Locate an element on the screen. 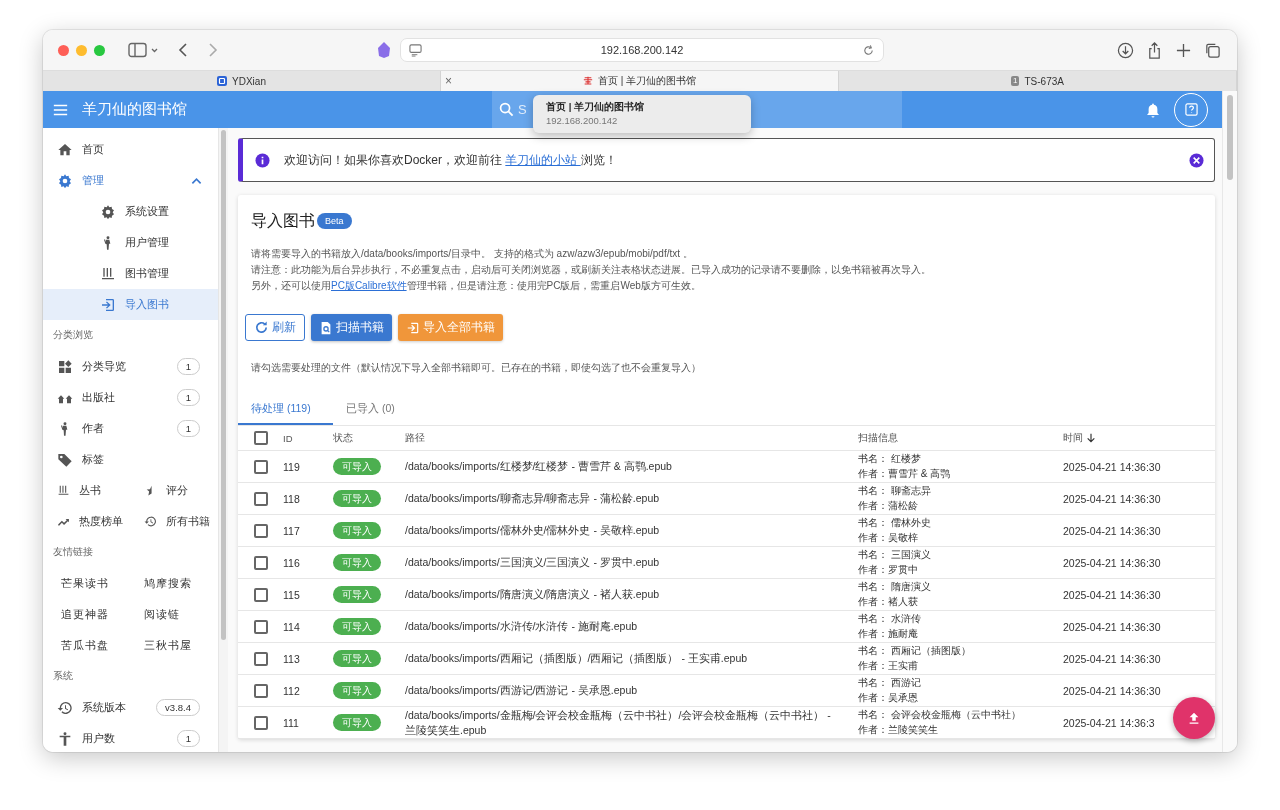 The image size is (1280, 810). id-cell: 111 is located at coordinates (291, 722).